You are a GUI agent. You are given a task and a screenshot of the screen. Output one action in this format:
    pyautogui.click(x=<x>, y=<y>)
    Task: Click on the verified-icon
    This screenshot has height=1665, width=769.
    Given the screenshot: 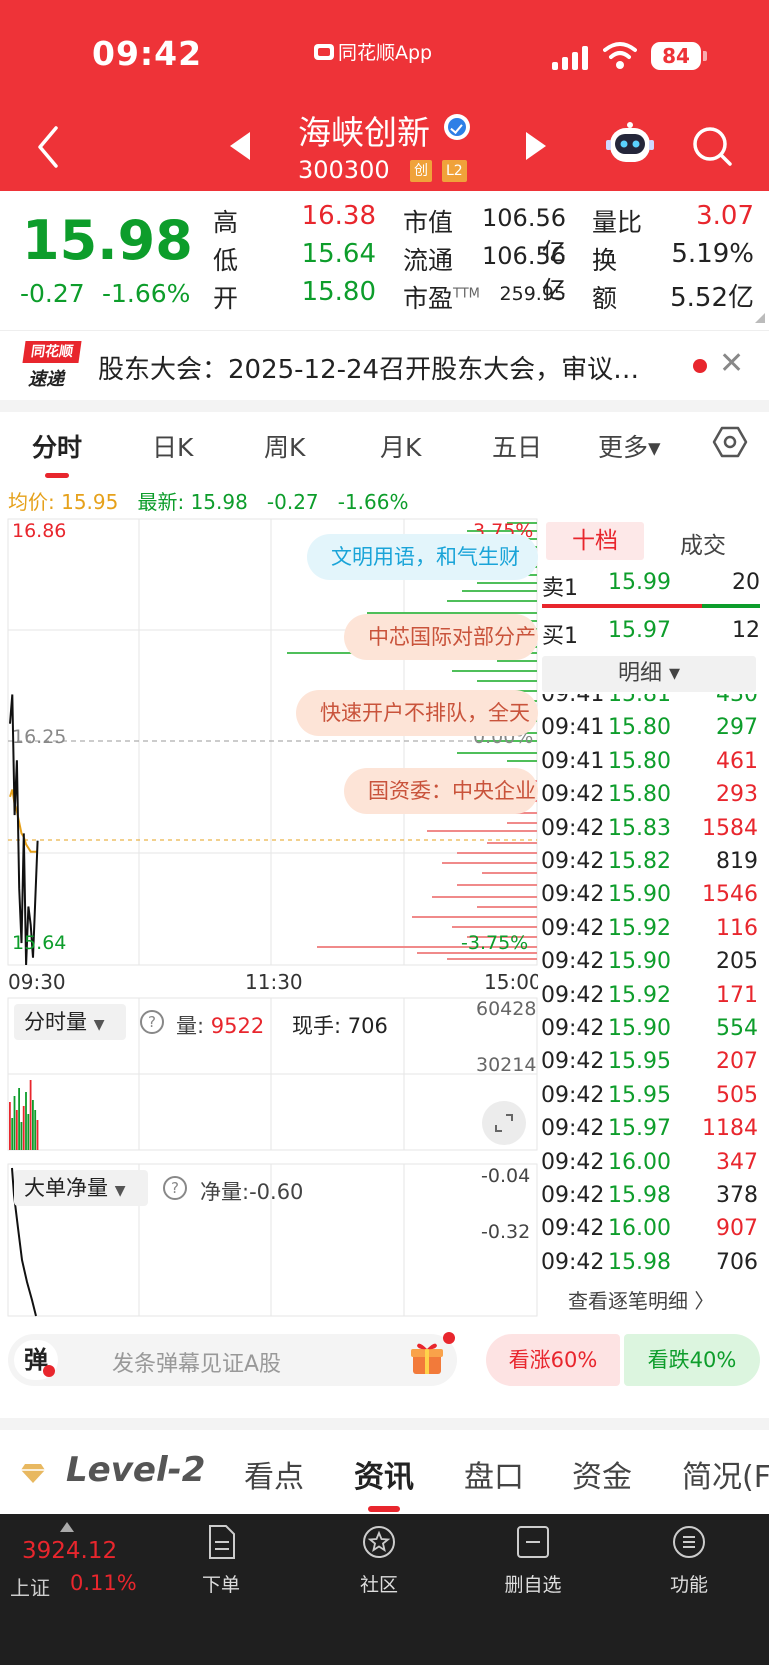 What is the action you would take?
    pyautogui.click(x=457, y=127)
    